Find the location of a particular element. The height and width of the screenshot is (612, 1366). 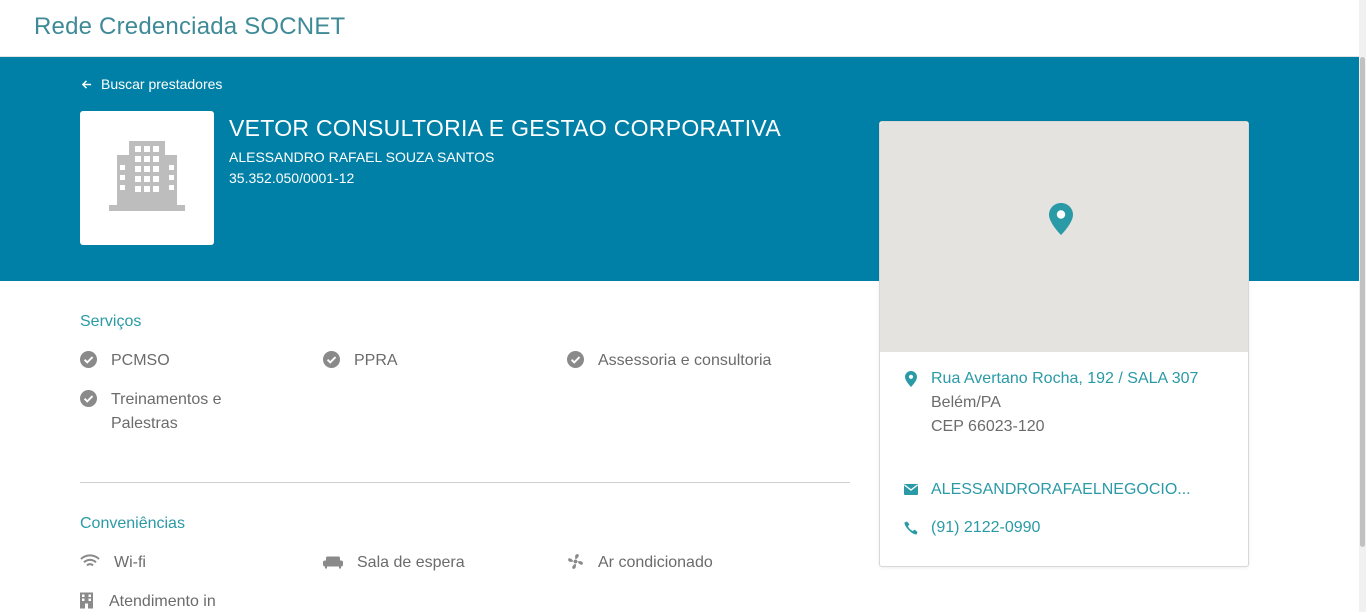

service-item: PPRA is located at coordinates (360, 361).